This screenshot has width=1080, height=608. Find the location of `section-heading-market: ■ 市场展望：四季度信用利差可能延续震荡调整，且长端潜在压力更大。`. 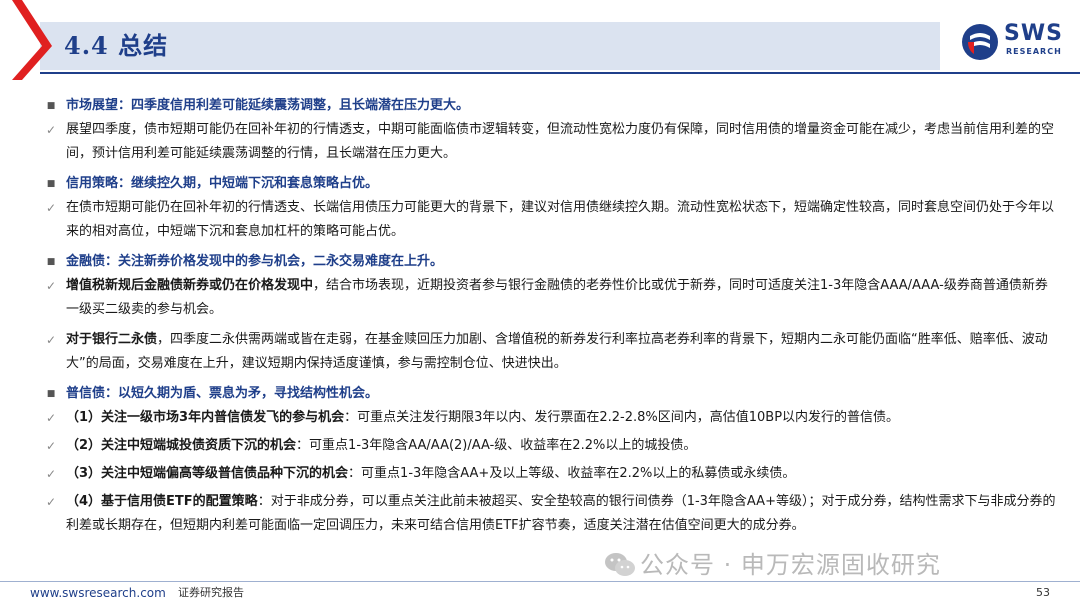

section-heading-market: ■ 市场展望：四季度信用利差可能延续震荡调整，且长端潜在压力更大。 is located at coordinates (550, 106).